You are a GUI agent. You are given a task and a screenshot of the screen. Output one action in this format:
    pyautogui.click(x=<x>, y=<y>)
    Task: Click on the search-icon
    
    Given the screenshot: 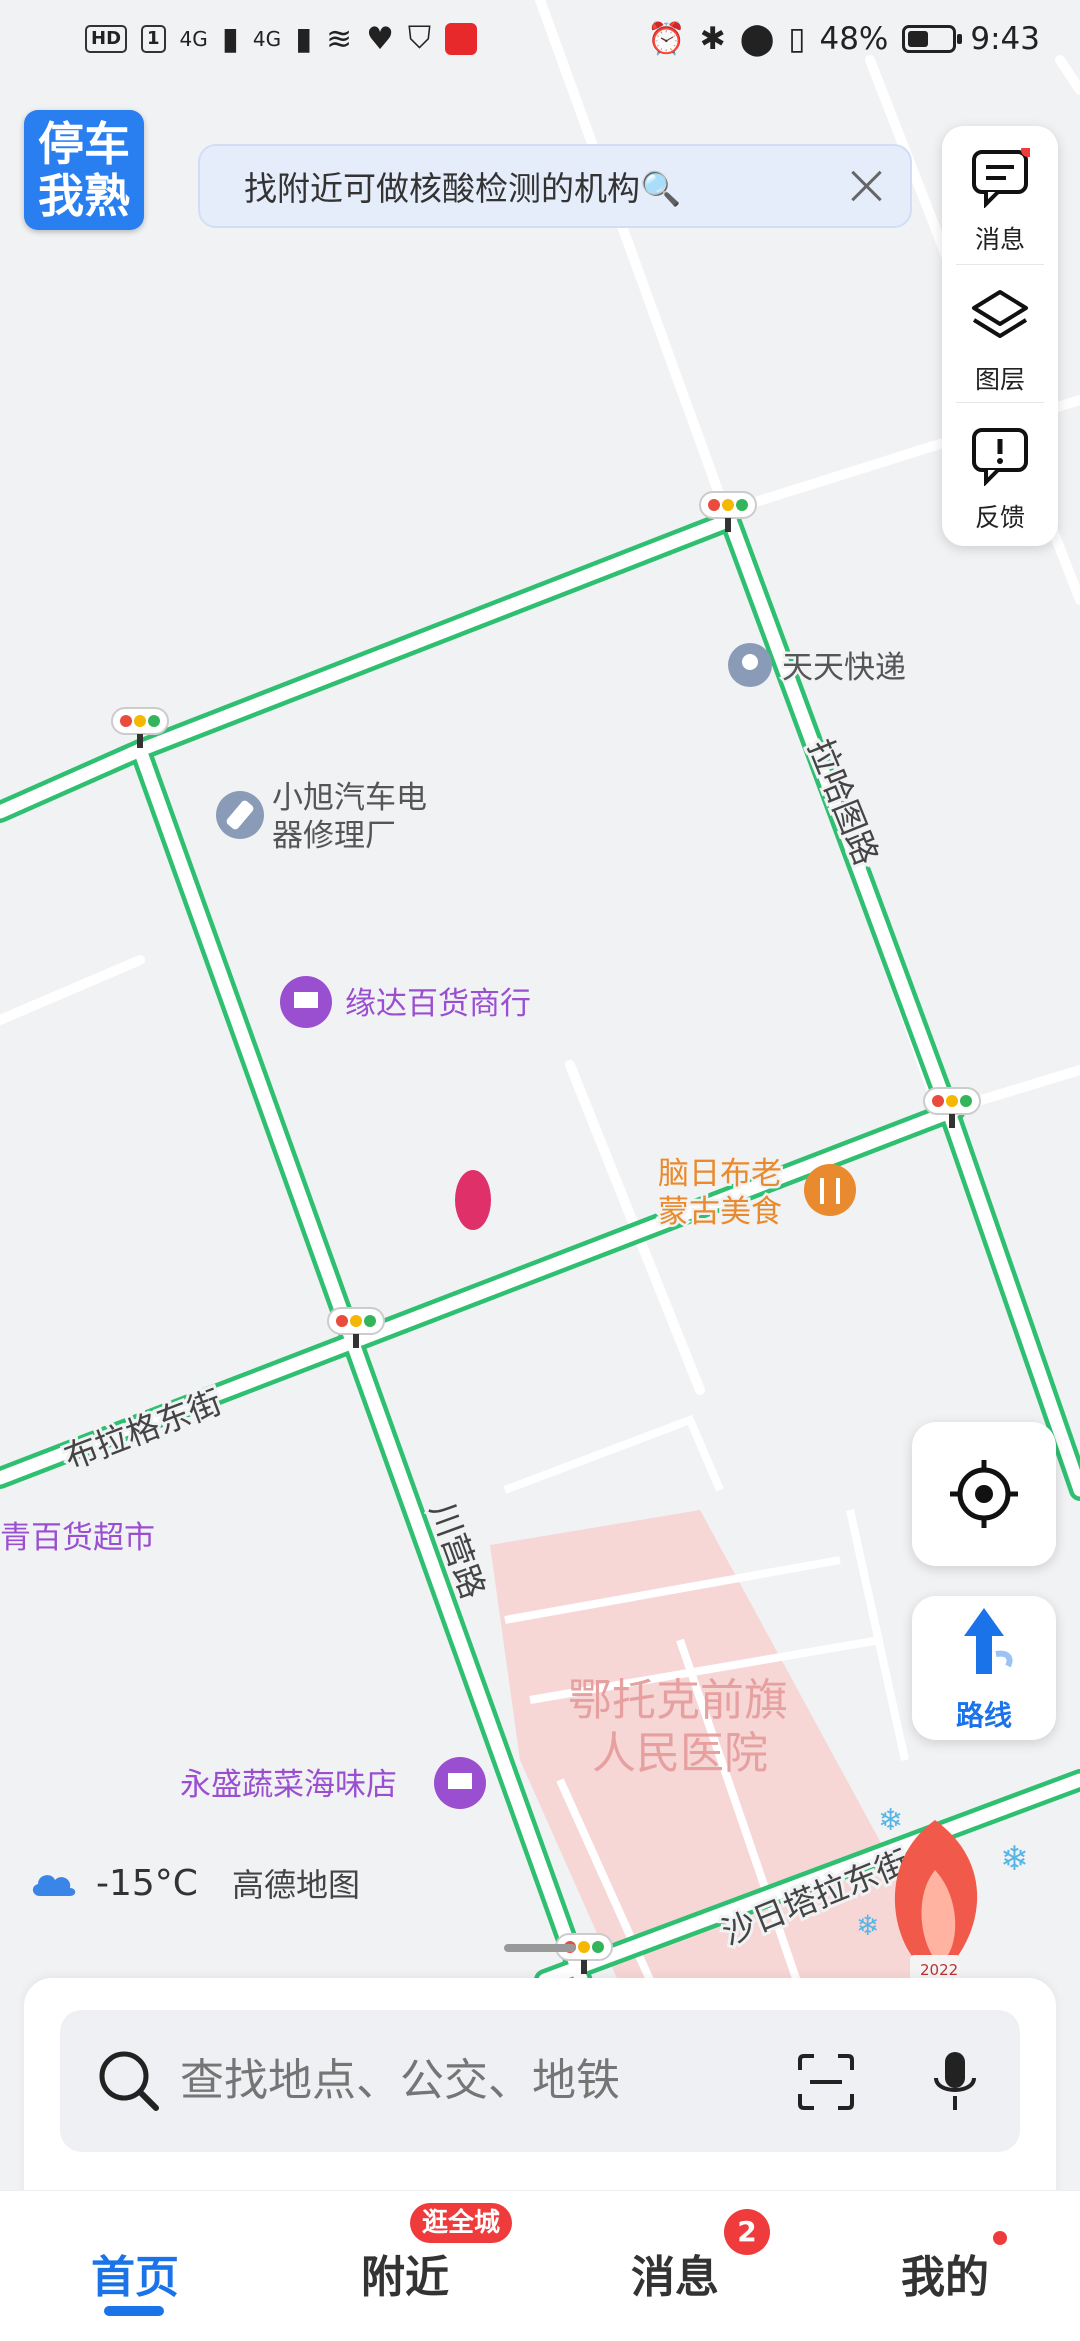 What is the action you would take?
    pyautogui.click(x=129, y=2081)
    